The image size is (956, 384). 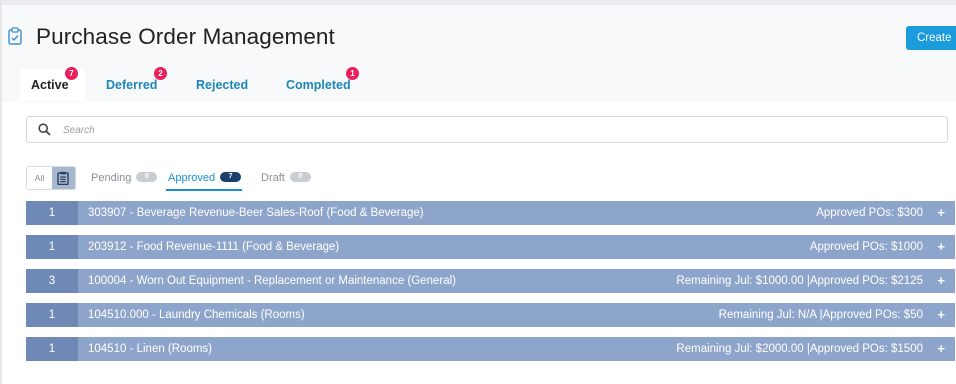 I want to click on view-all-label: All, so click(x=39, y=178).